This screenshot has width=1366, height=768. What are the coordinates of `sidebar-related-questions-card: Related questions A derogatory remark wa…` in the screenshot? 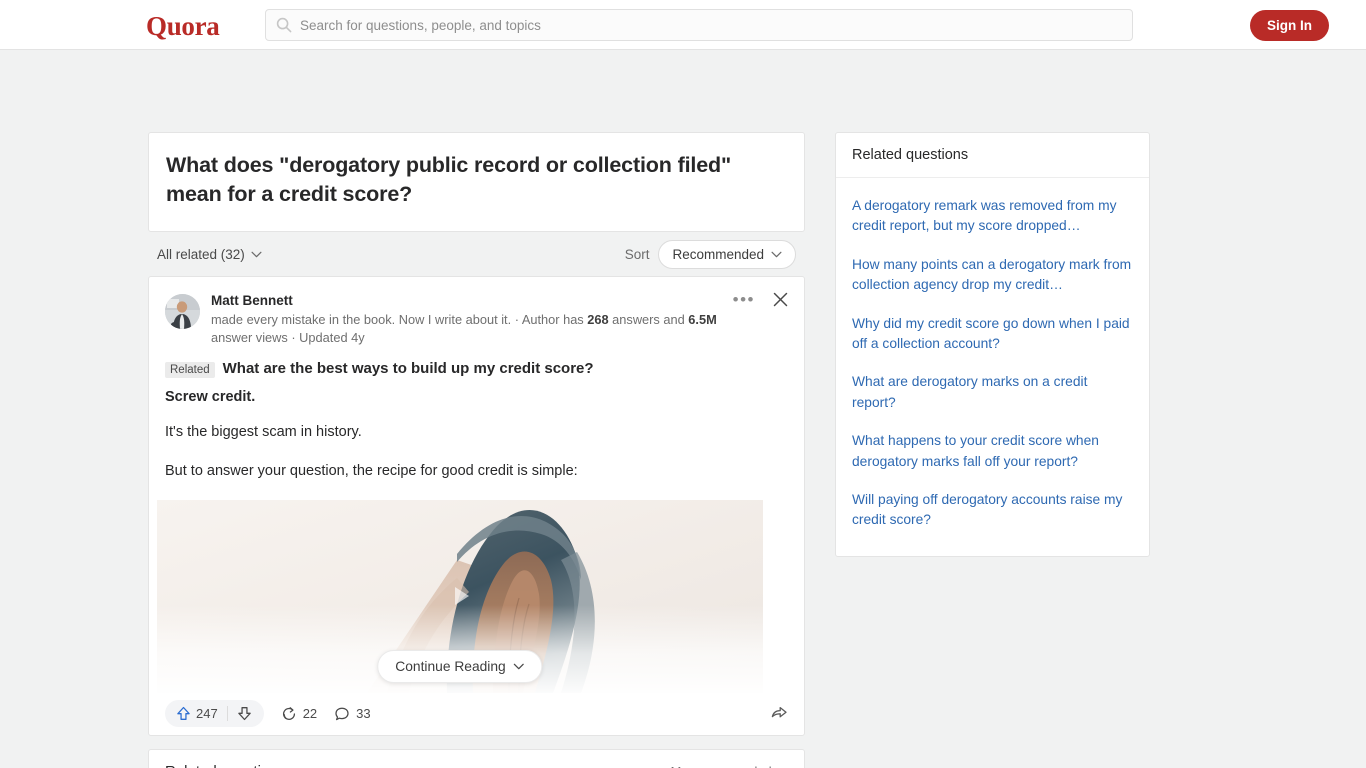 It's located at (992, 344).